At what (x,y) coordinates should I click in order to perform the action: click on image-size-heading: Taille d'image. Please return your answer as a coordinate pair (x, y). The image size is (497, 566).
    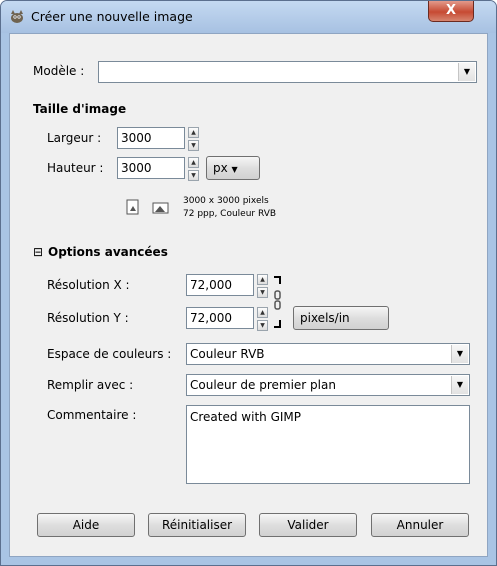
    Looking at the image, I should click on (80, 109).